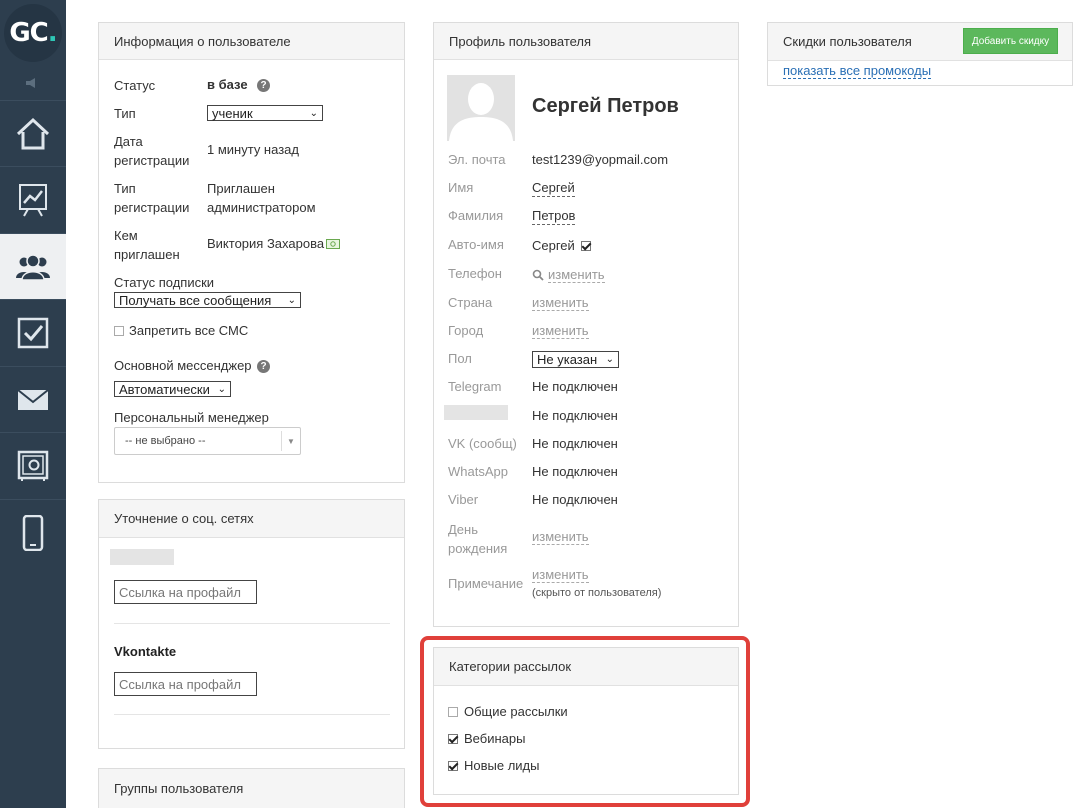 Image resolution: width=1078 pixels, height=808 pixels. I want to click on type-select-value: ученик, so click(232, 113).